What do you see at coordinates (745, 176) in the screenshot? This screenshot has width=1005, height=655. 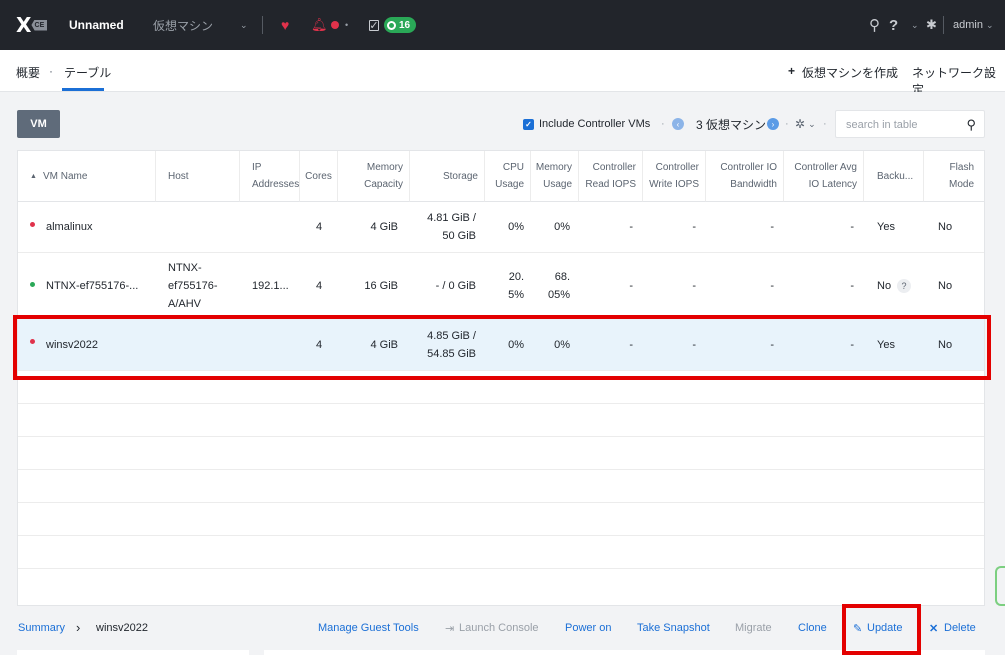 I see `col-io-bandwidth: Controller IO Bandwidth` at bounding box center [745, 176].